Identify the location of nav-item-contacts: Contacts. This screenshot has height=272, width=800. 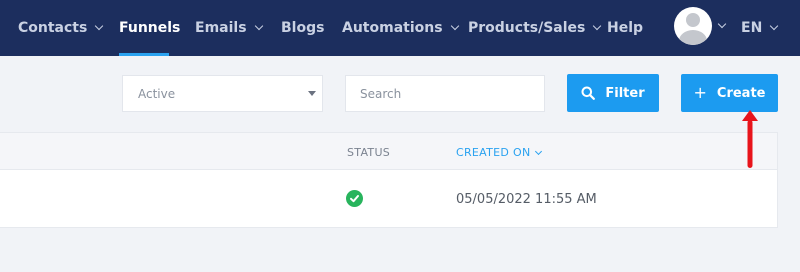
(61, 28).